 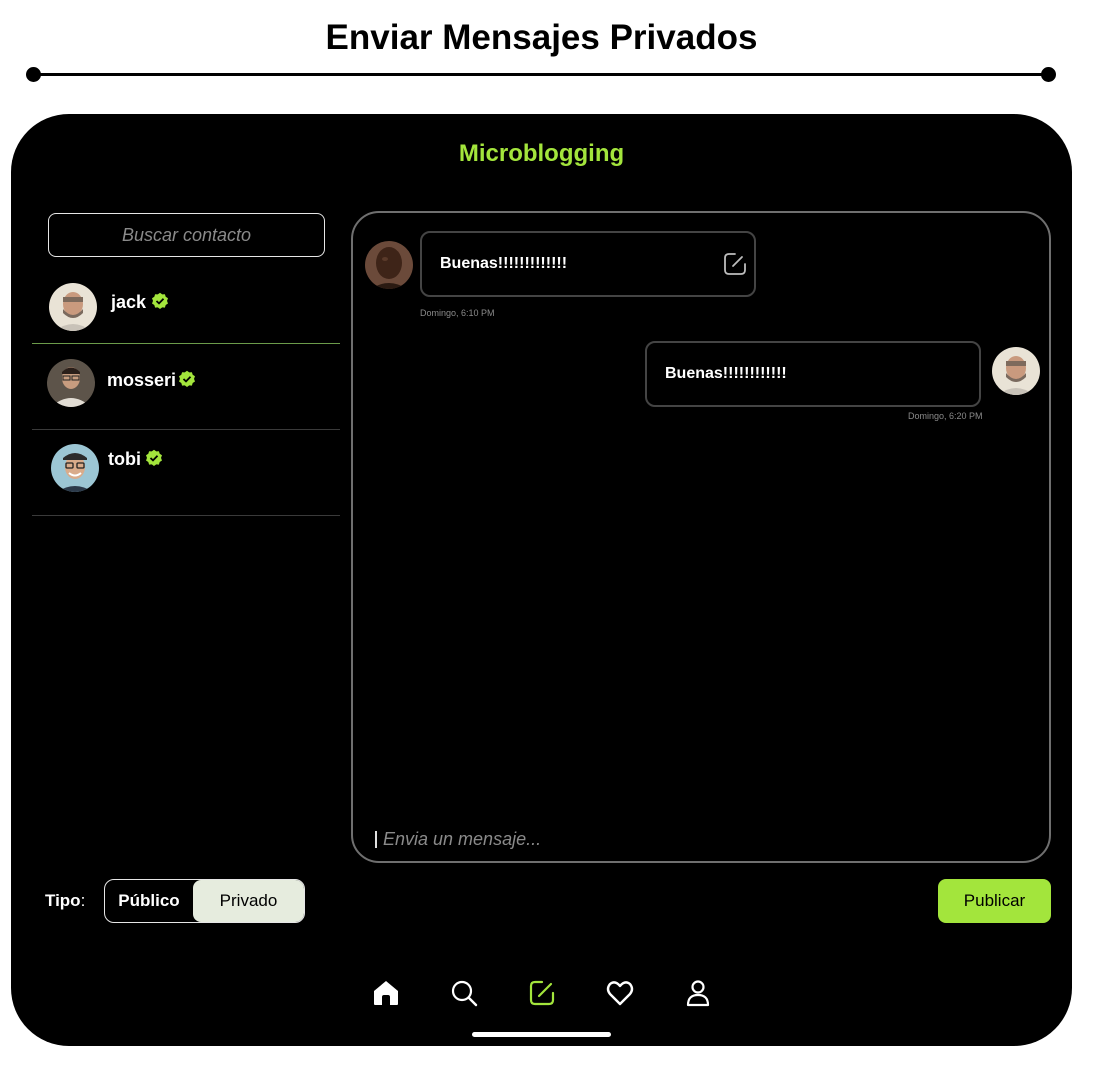 I want to click on publish-button: Publicar, so click(x=994, y=901).